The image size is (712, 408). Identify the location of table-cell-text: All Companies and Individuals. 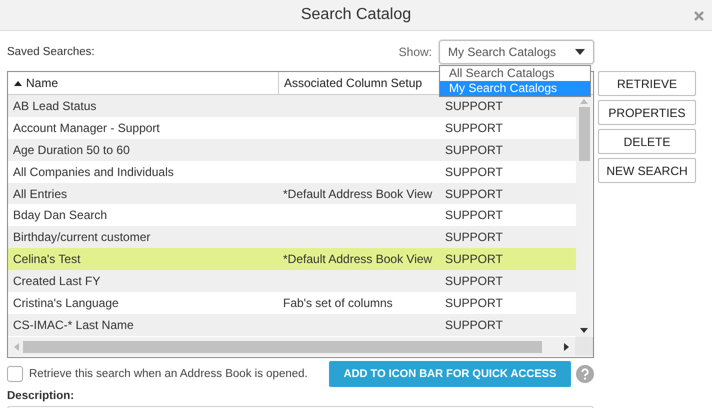
(93, 171).